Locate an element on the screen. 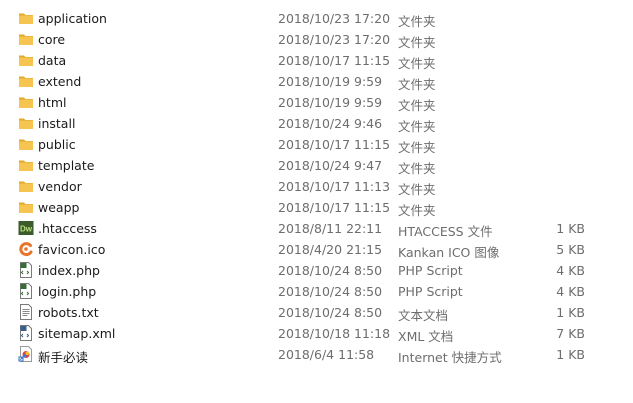 The width and height of the screenshot is (633, 403). file-name: public is located at coordinates (57, 144).